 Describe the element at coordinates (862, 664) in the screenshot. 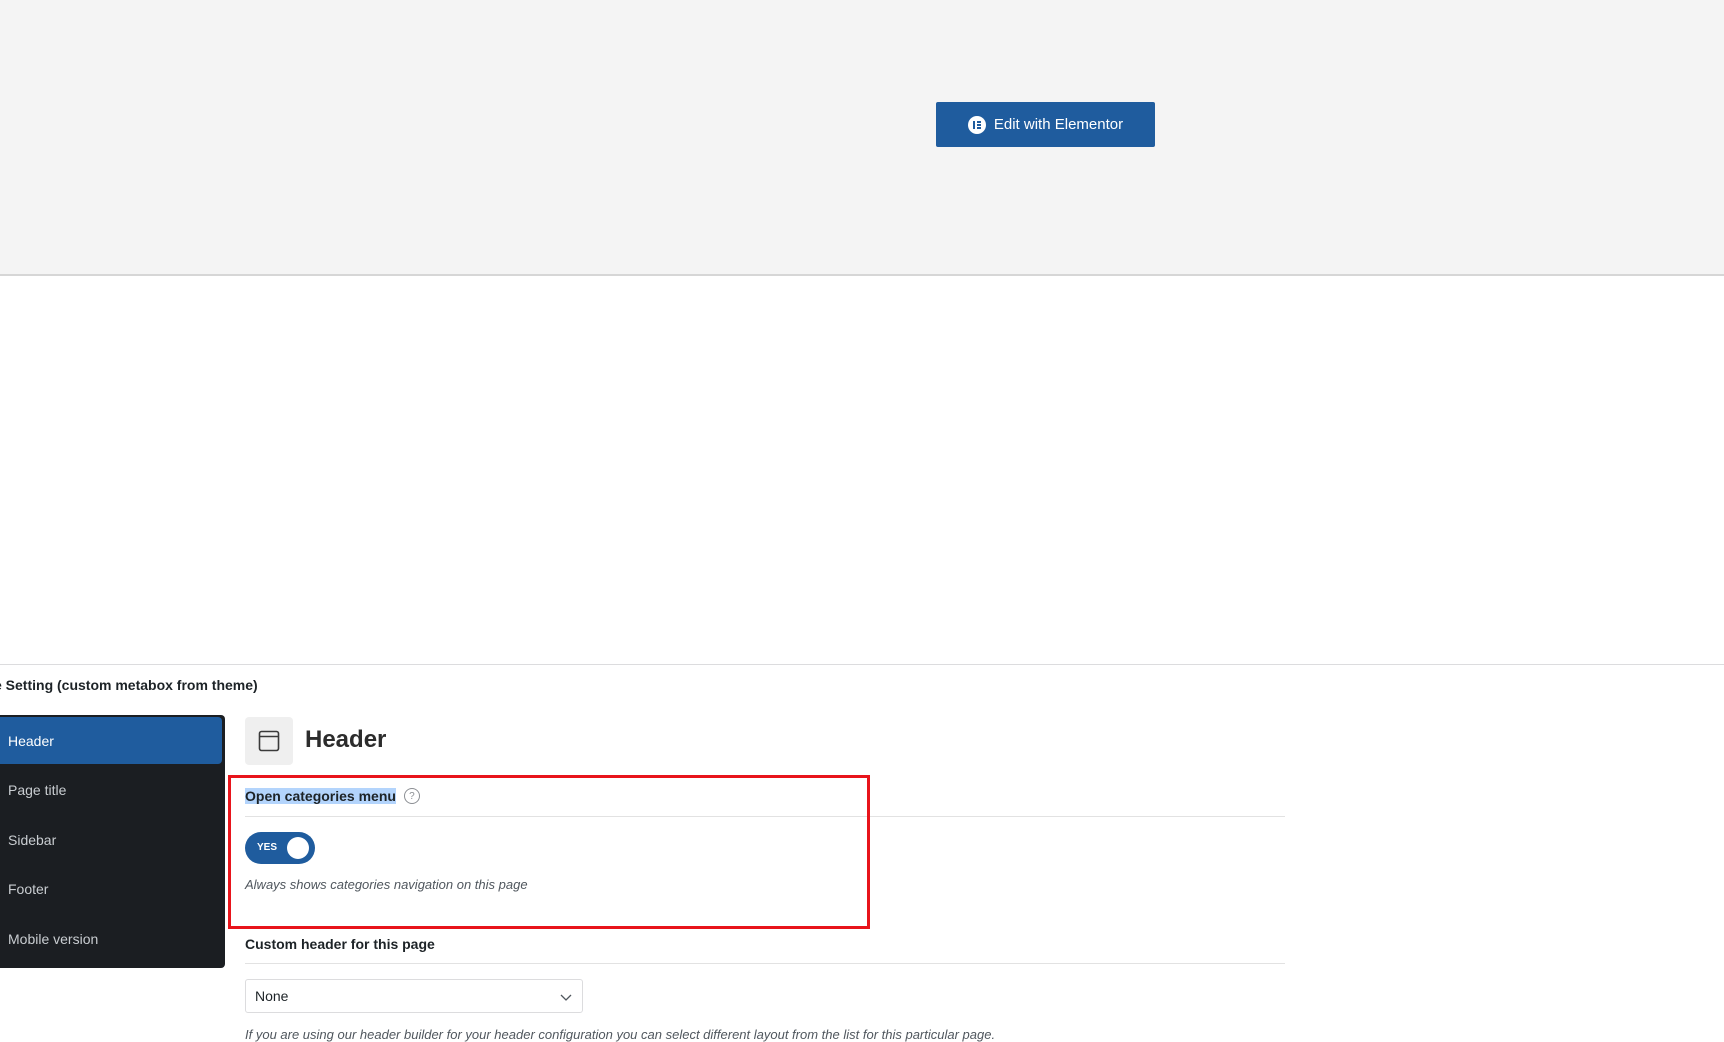

I see `section-divider` at that location.